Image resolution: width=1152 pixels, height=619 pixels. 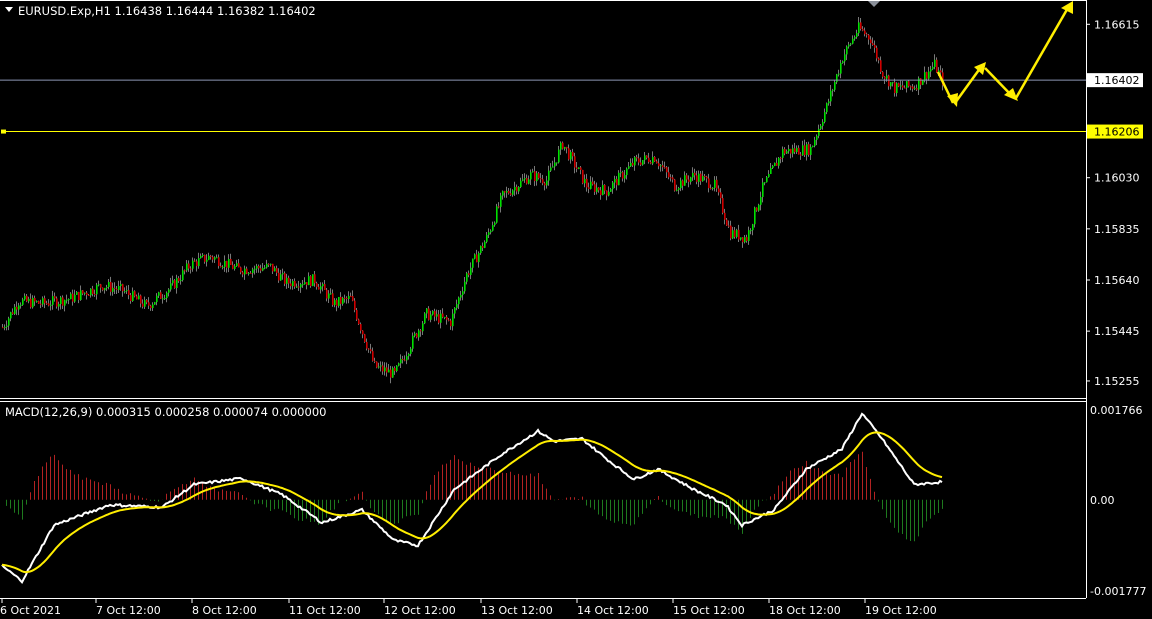 What do you see at coordinates (874, 4) in the screenshot?
I see `shift-marker-icon` at bounding box center [874, 4].